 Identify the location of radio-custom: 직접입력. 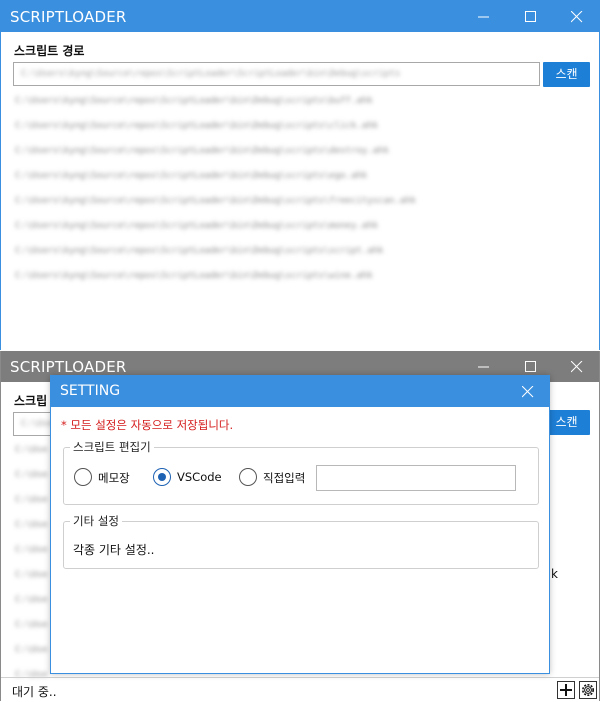
(279, 478).